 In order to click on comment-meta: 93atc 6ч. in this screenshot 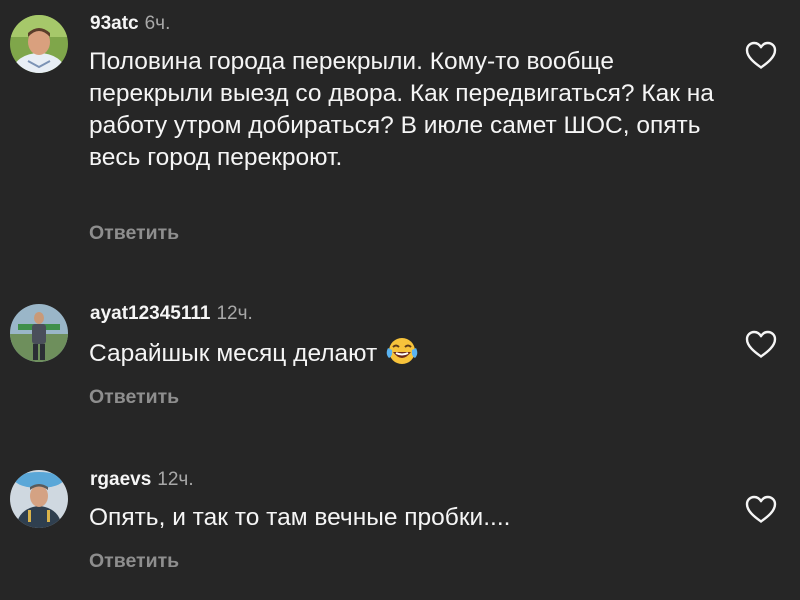, I will do `click(130, 24)`.